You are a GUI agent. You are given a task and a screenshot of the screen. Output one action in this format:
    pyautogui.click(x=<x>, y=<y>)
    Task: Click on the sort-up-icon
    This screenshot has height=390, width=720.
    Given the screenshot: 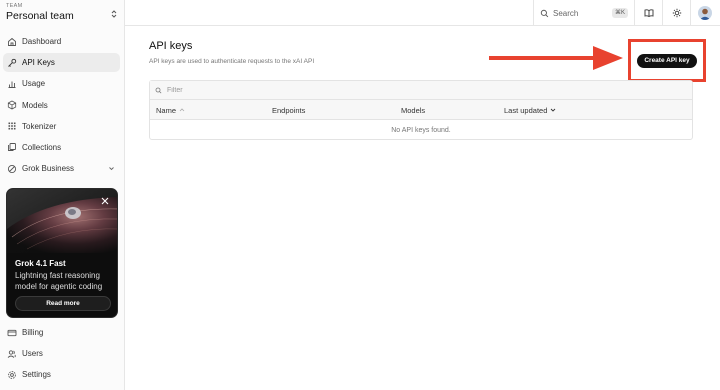 What is the action you would take?
    pyautogui.click(x=182, y=110)
    